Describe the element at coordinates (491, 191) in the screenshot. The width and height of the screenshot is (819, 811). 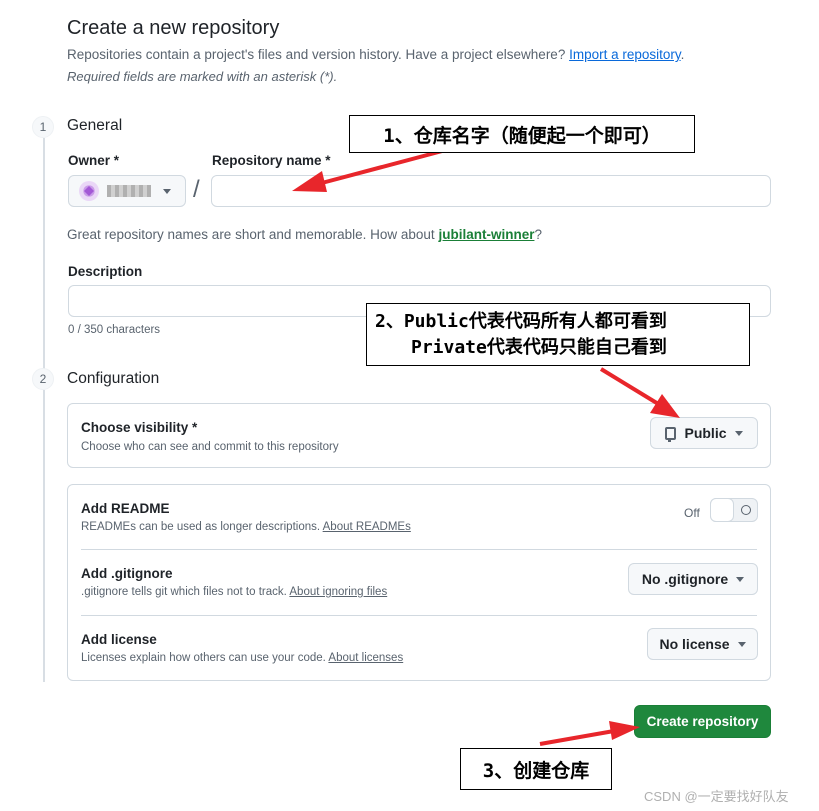
I see `repo-name-input` at that location.